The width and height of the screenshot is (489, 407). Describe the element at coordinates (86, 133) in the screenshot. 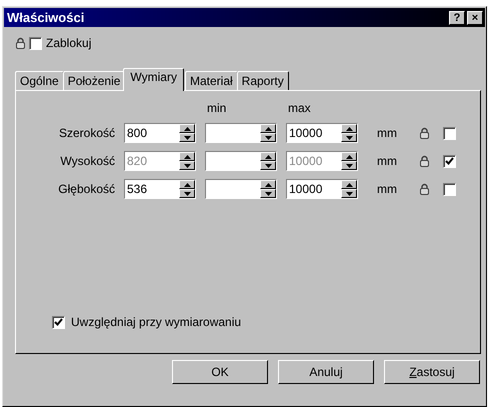

I see `field-label: Szerokość` at that location.